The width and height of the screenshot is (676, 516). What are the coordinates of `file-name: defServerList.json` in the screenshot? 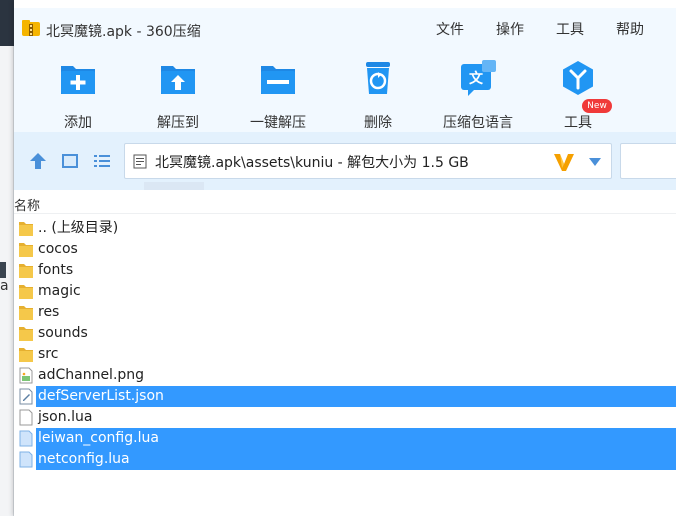 It's located at (101, 396).